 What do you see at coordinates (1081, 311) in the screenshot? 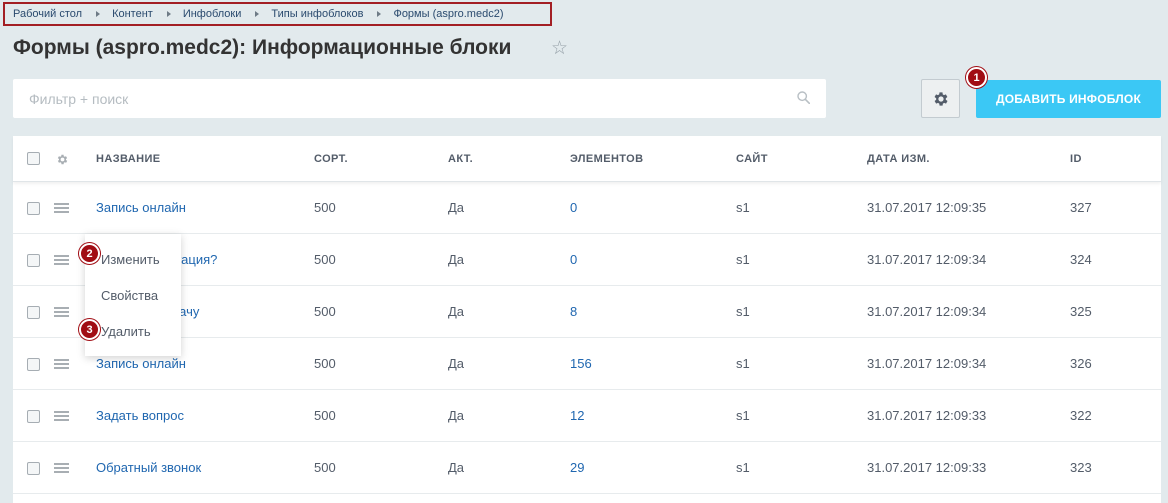
I see `cell-id: 325` at bounding box center [1081, 311].